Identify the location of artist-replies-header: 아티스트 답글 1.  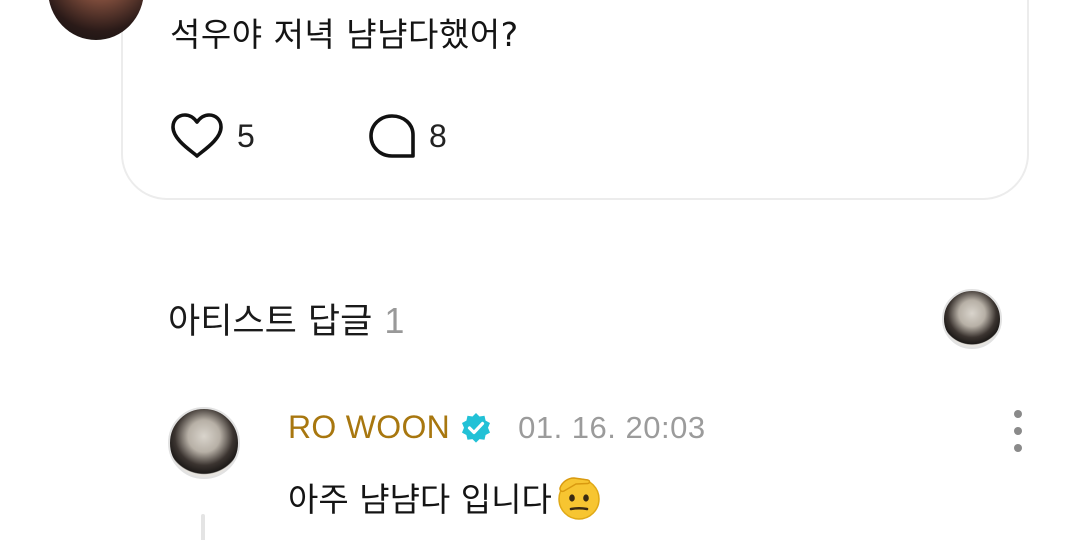
(286, 318).